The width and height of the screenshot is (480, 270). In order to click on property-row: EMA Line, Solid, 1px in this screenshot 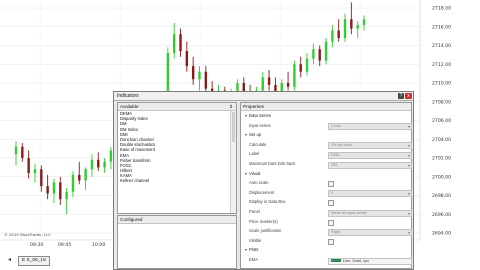, I will do `click(327, 260)`.